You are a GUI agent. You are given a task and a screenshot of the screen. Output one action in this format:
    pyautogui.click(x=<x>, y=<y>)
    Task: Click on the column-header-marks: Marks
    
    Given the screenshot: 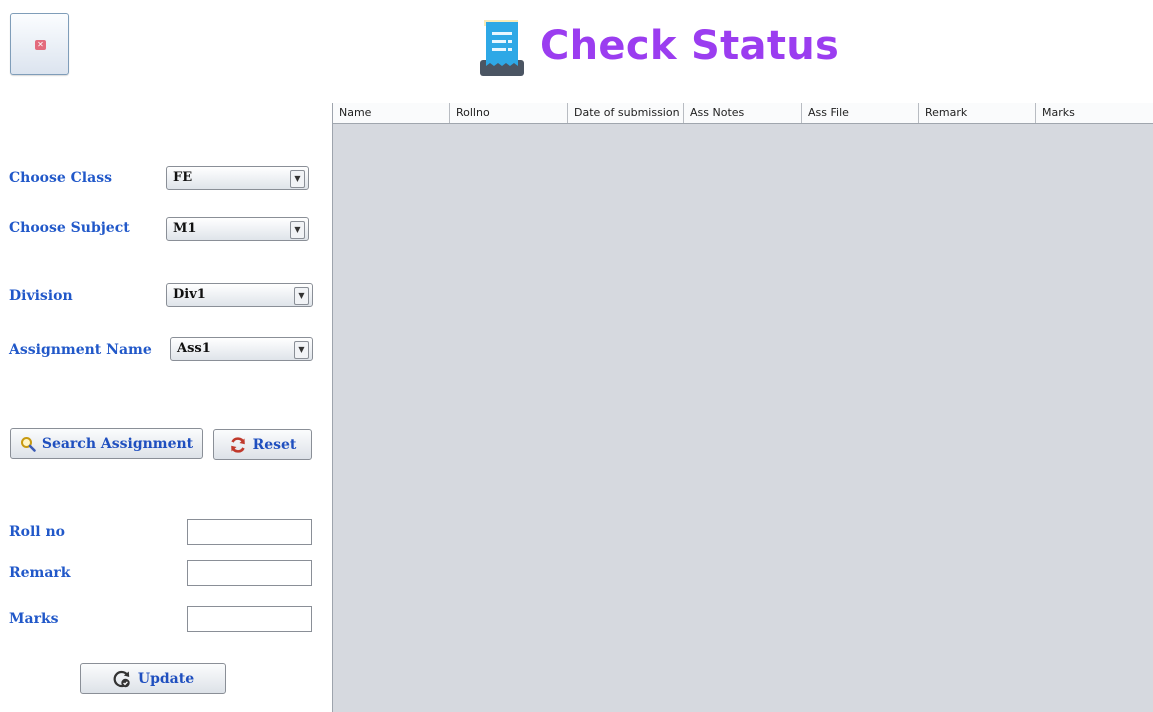 What is the action you would take?
    pyautogui.click(x=1094, y=113)
    